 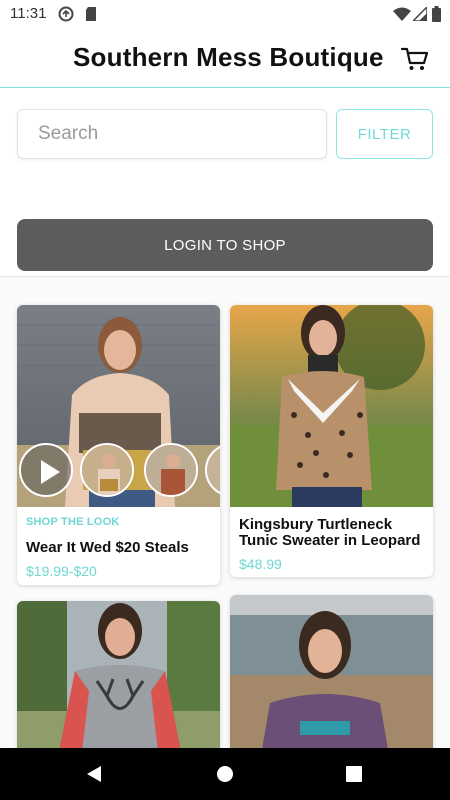 I want to click on store-title: Southern Mess Boutique, so click(x=228, y=57).